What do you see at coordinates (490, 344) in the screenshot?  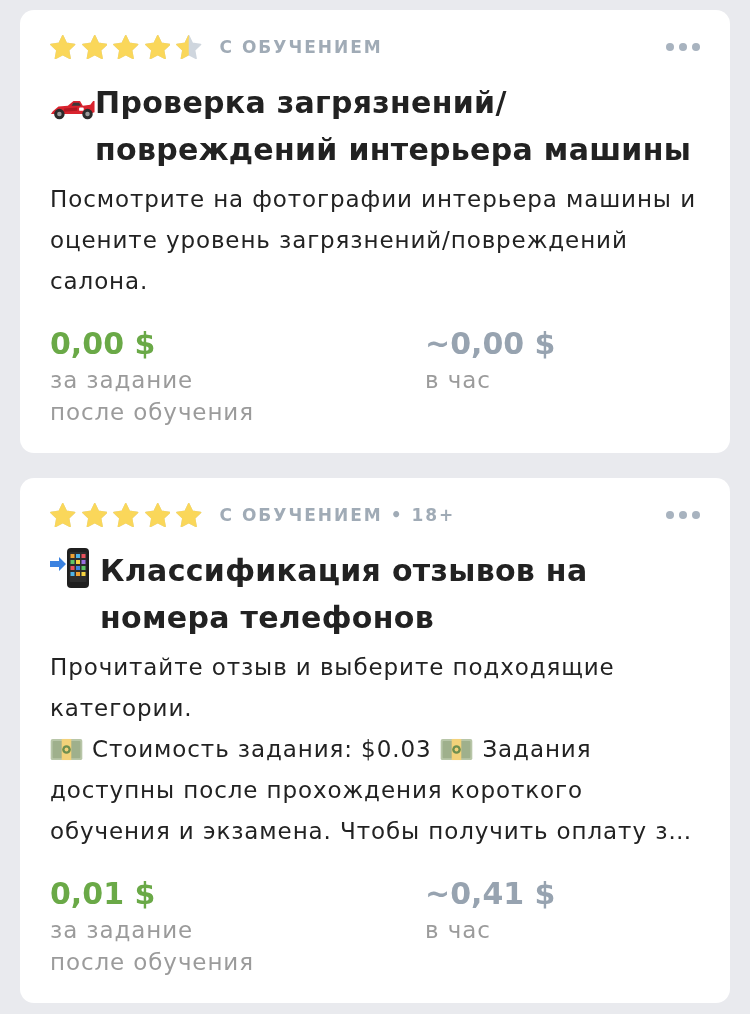 I see `hourly-rate: ~0,00 $` at bounding box center [490, 344].